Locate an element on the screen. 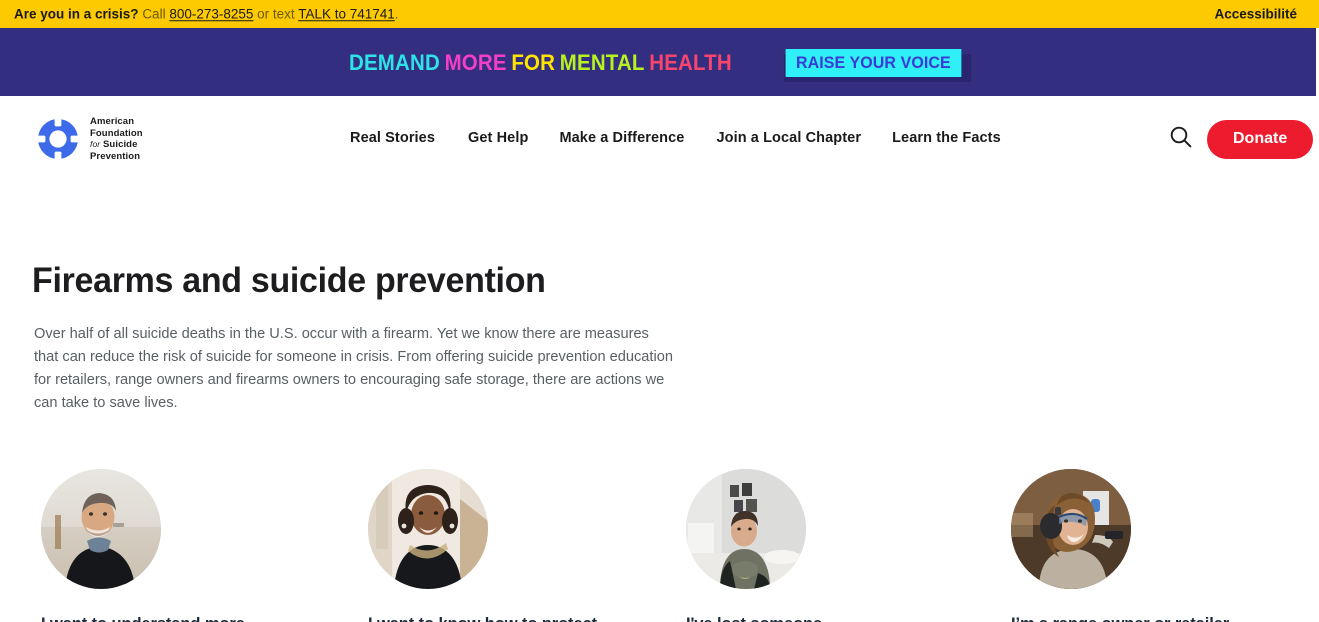 The image size is (1319, 622). donate-button: Donate is located at coordinates (1260, 139).